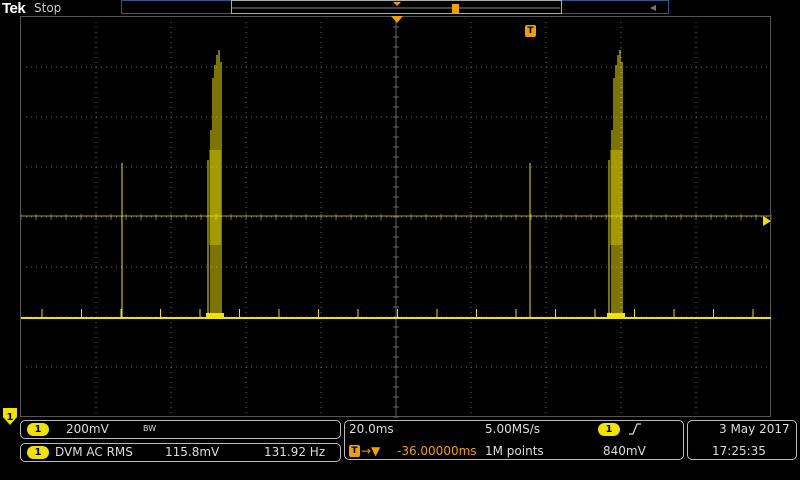  Describe the element at coordinates (87, 429) in the screenshot. I see `channel-1-scale: 200mV` at that location.